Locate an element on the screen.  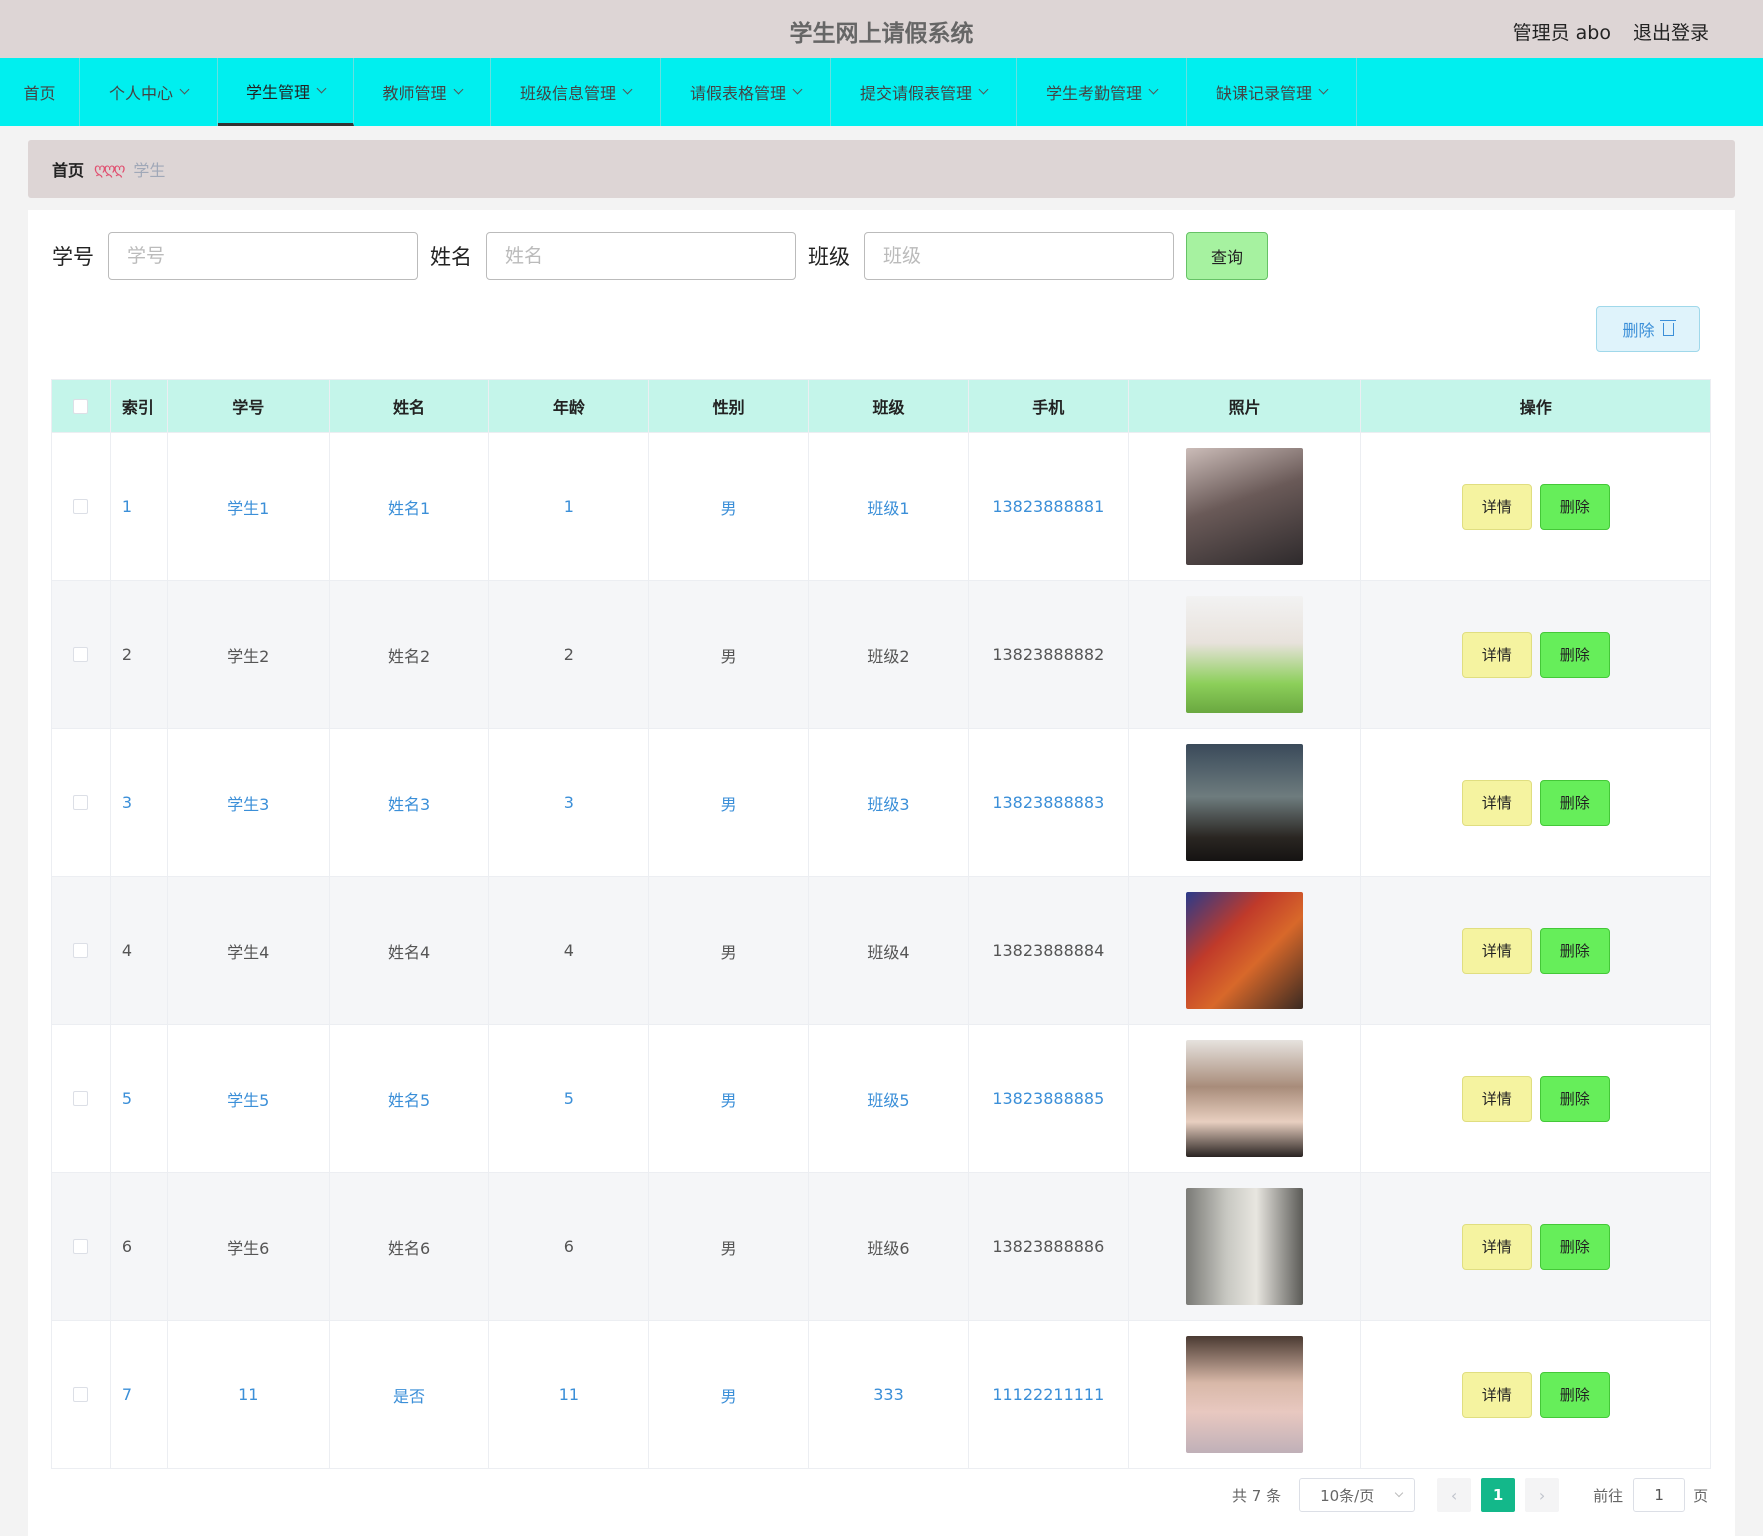
sno-cell: 学生5 is located at coordinates (249, 1098).